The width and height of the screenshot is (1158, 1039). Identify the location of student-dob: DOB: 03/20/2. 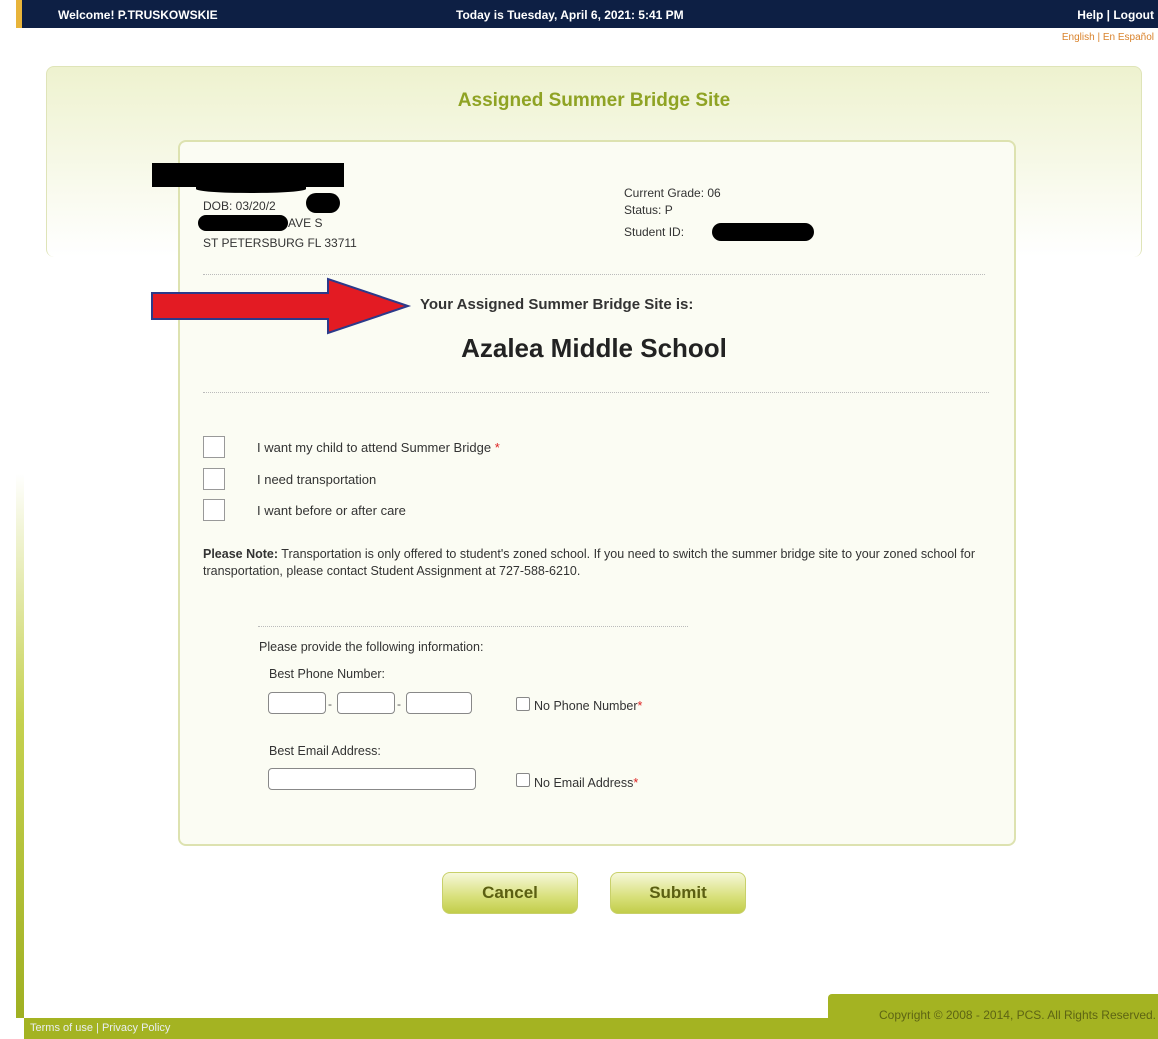
(239, 206).